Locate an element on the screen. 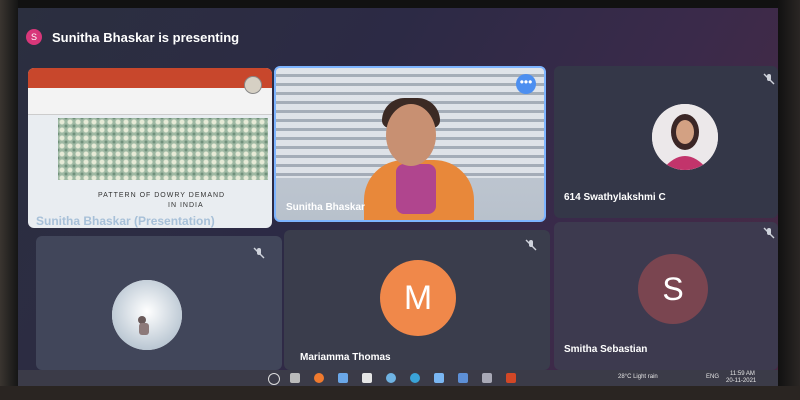 This screenshot has height=400, width=800. weather-status: 28°C Light rain is located at coordinates (638, 377).